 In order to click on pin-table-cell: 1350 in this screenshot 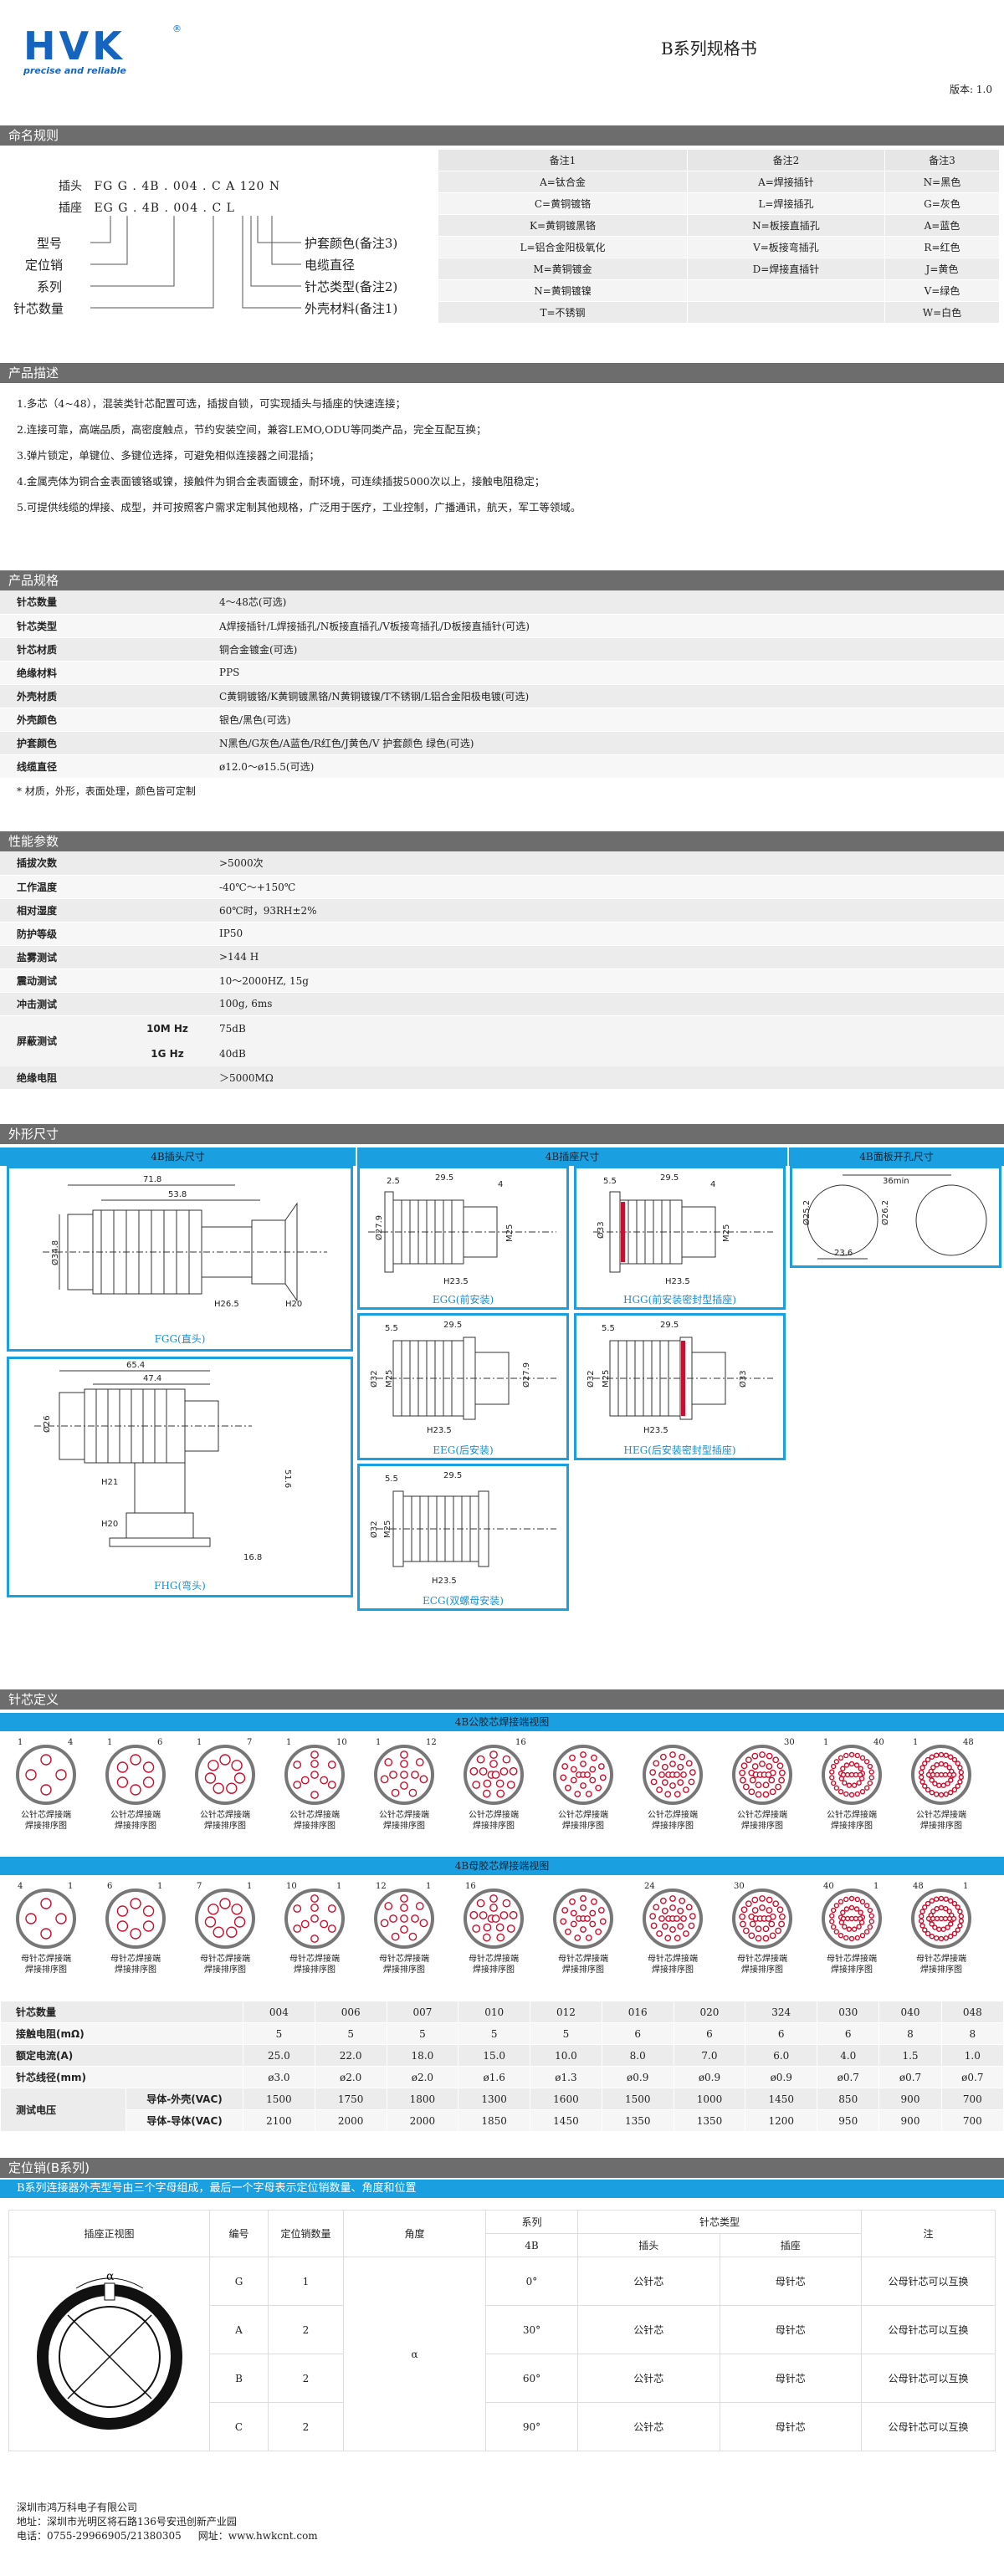, I will do `click(637, 2120)`.